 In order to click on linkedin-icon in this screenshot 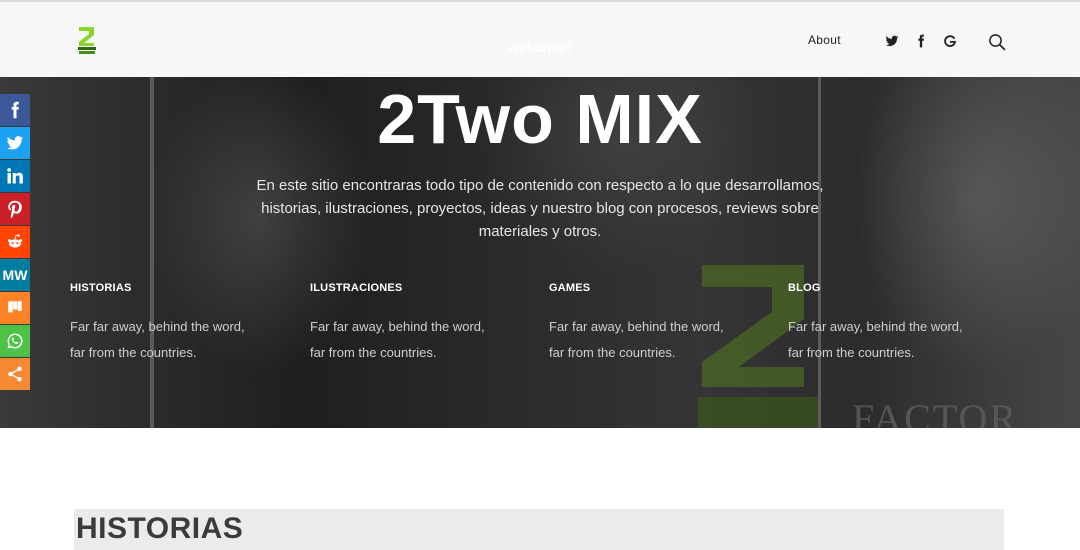, I will do `click(15, 176)`.